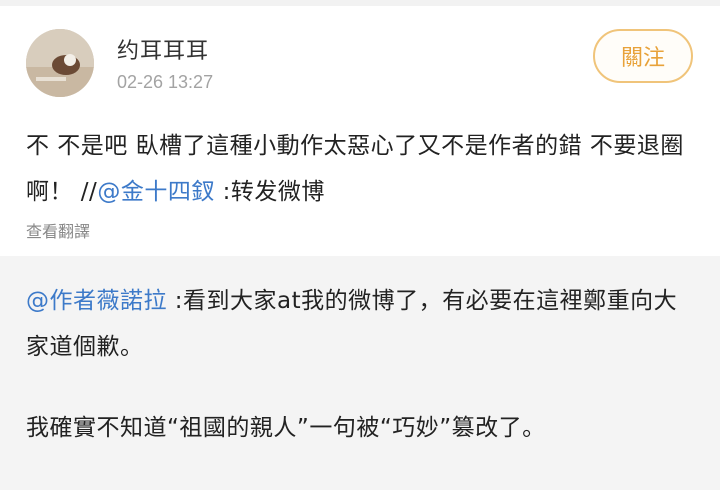 The width and height of the screenshot is (720, 490). Describe the element at coordinates (163, 49) in the screenshot. I see `username: 约耳耳耳` at that location.